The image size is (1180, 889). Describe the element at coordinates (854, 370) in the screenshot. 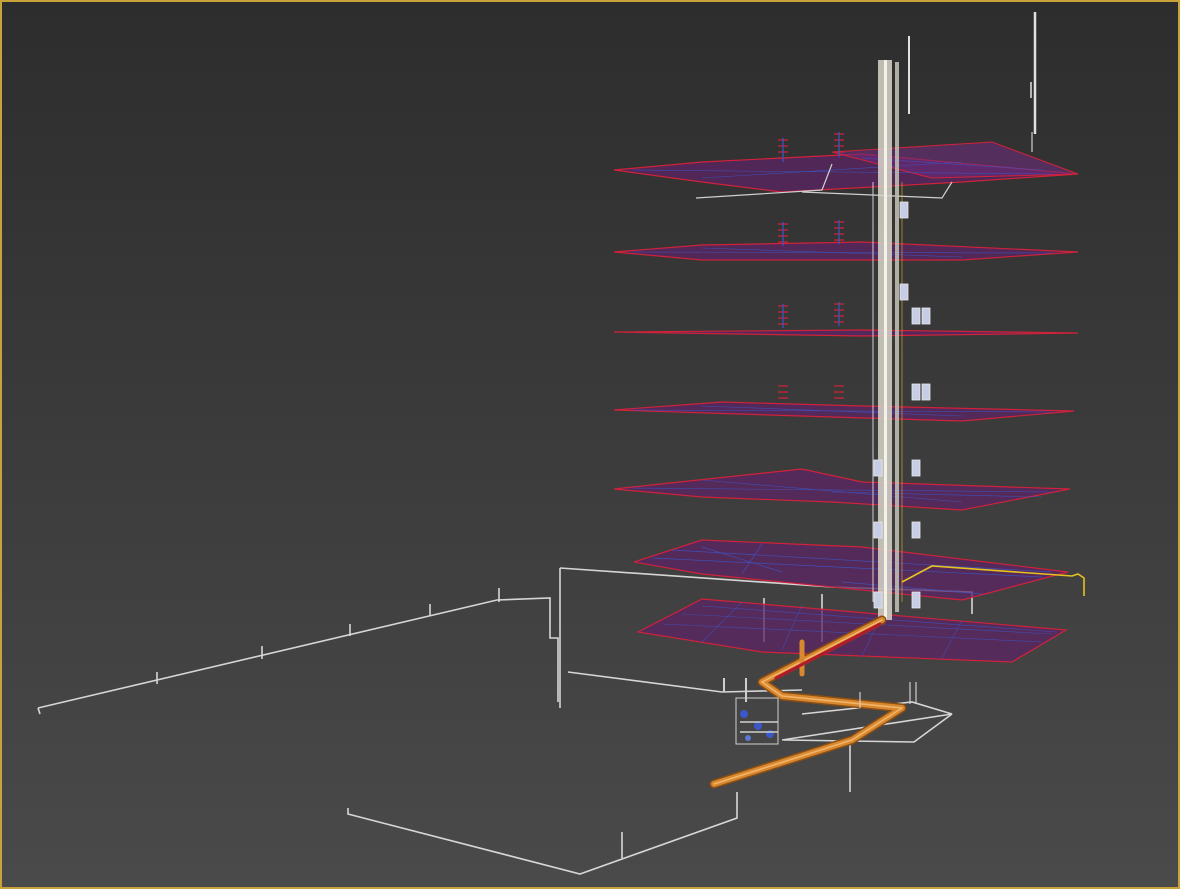

I see `fixture-stacks` at that location.